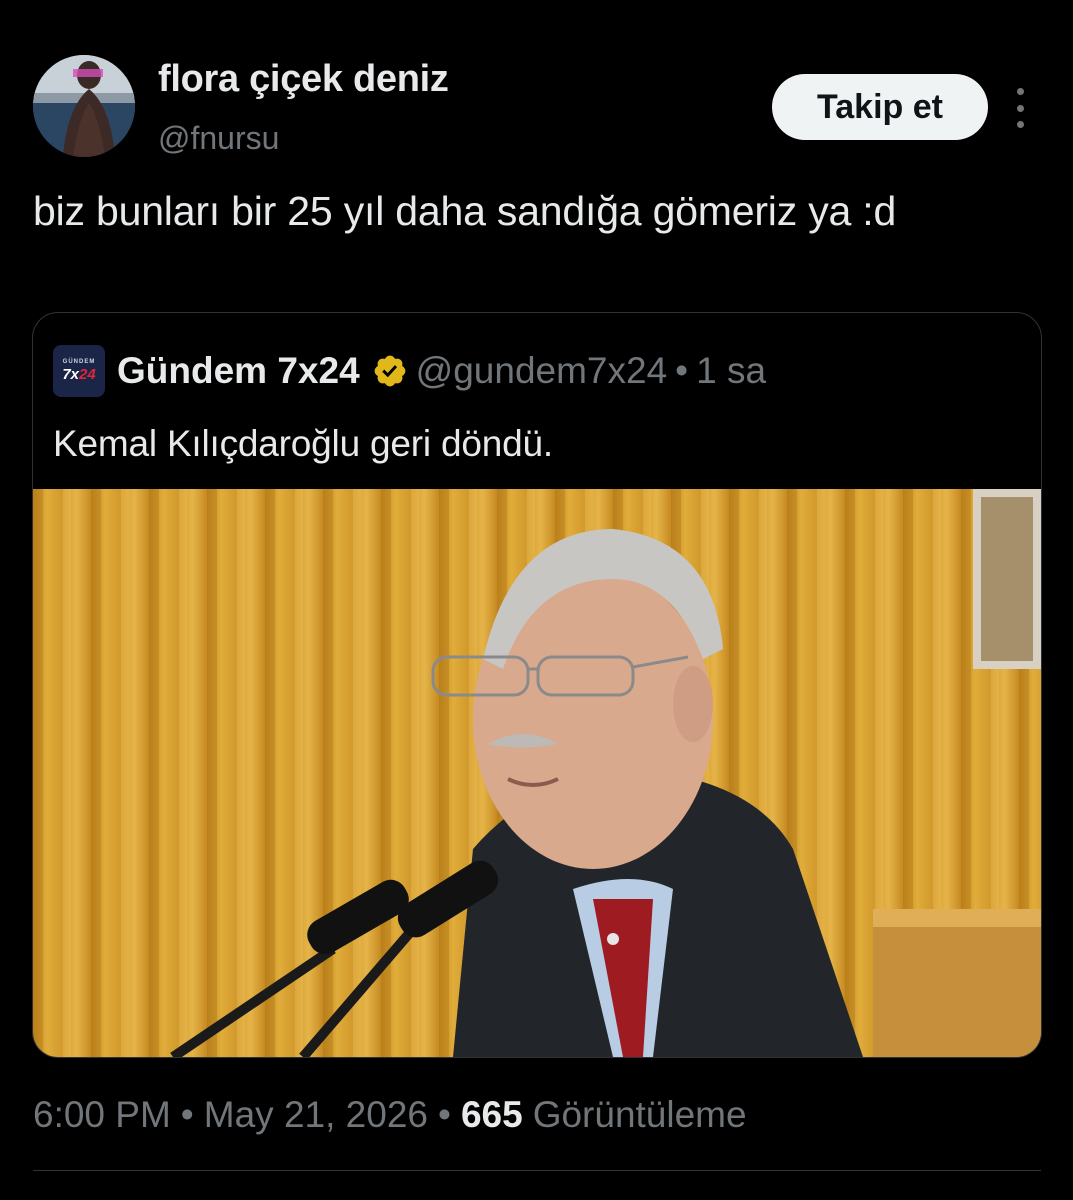  I want to click on quote-avatar-logo-suffix: 24, so click(87, 374).